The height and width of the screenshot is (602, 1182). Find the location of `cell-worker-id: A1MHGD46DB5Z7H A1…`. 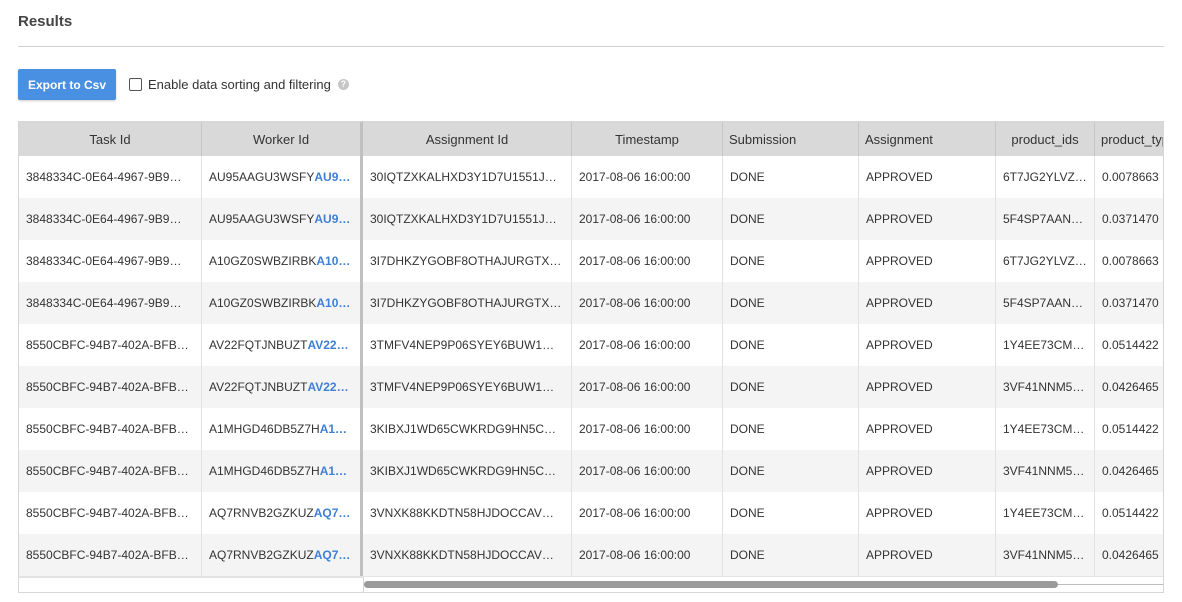

cell-worker-id: A1MHGD46DB5Z7H A1… is located at coordinates (282, 429).